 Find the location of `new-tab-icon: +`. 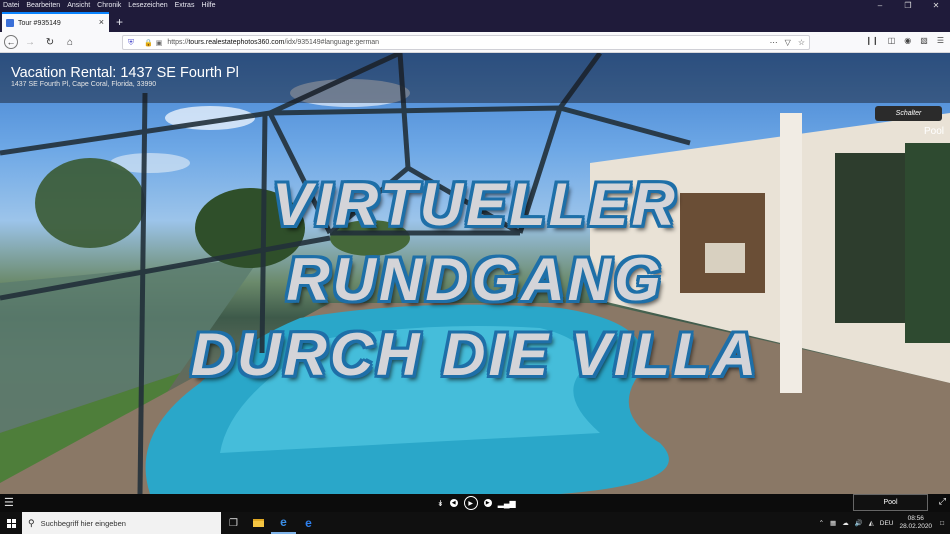

new-tab-icon: + is located at coordinates (119, 22).